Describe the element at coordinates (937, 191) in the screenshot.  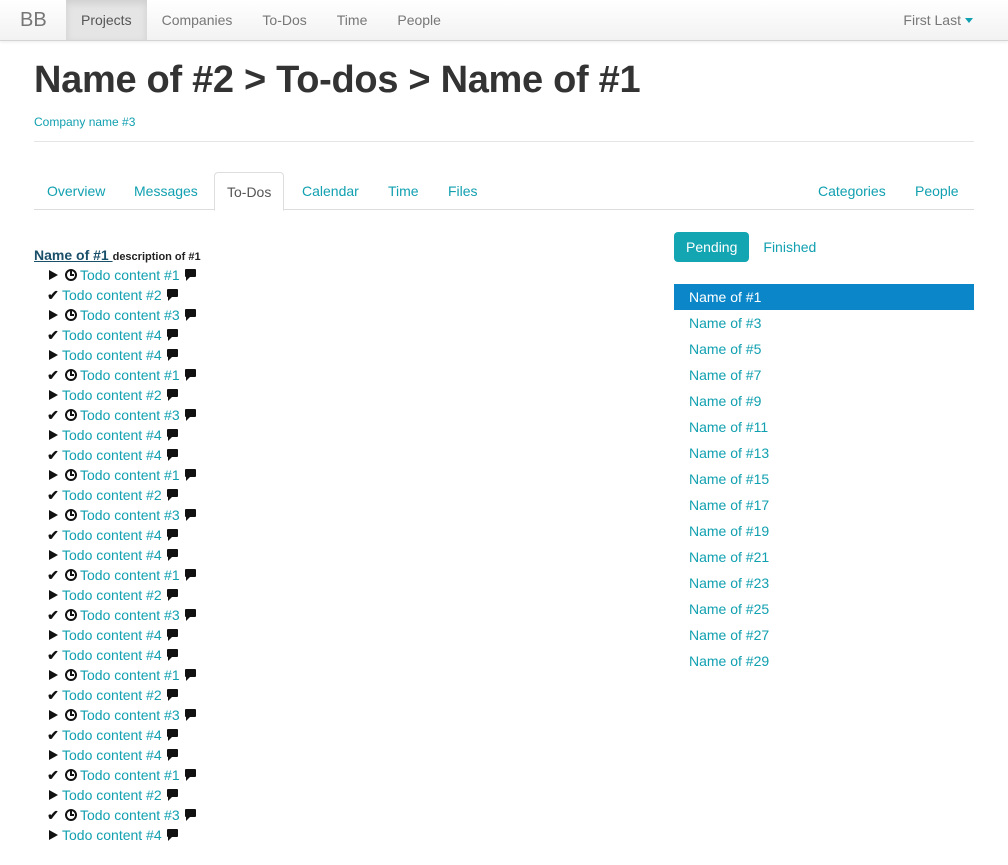
I see `tab-people: People` at that location.